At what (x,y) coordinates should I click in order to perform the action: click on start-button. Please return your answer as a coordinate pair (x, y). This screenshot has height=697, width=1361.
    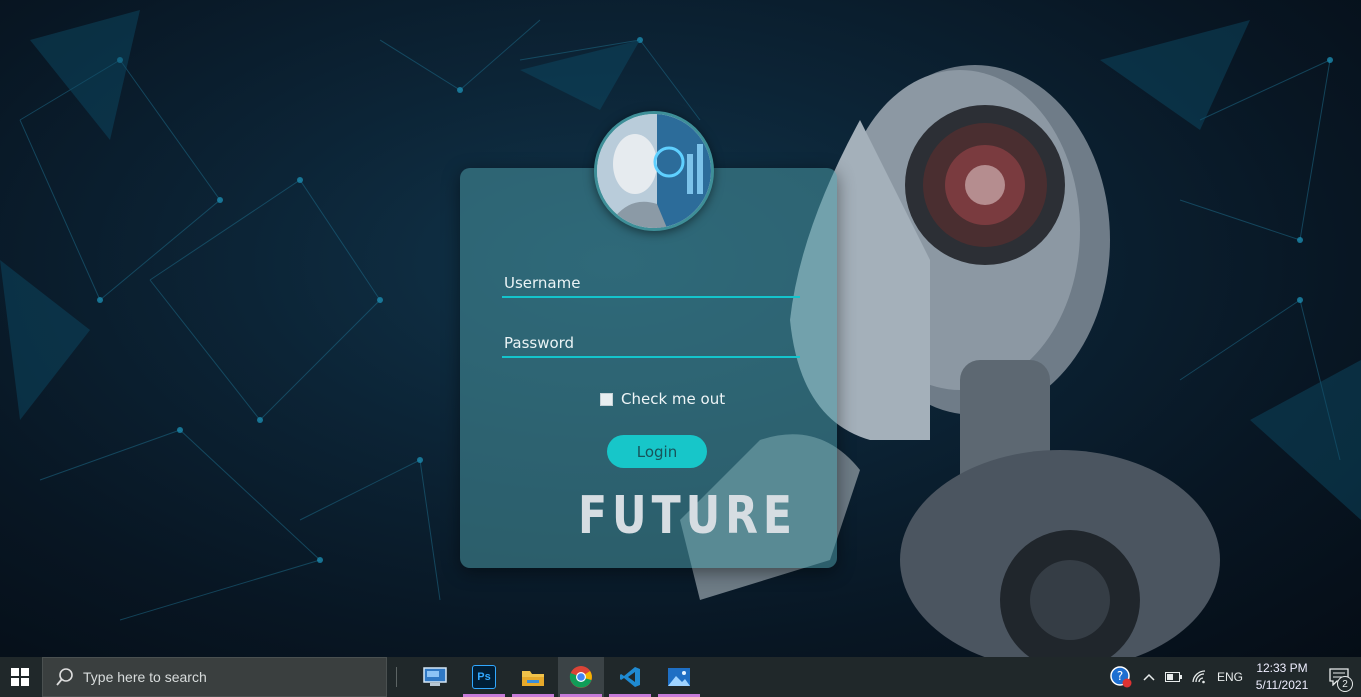
    Looking at the image, I should click on (20, 677).